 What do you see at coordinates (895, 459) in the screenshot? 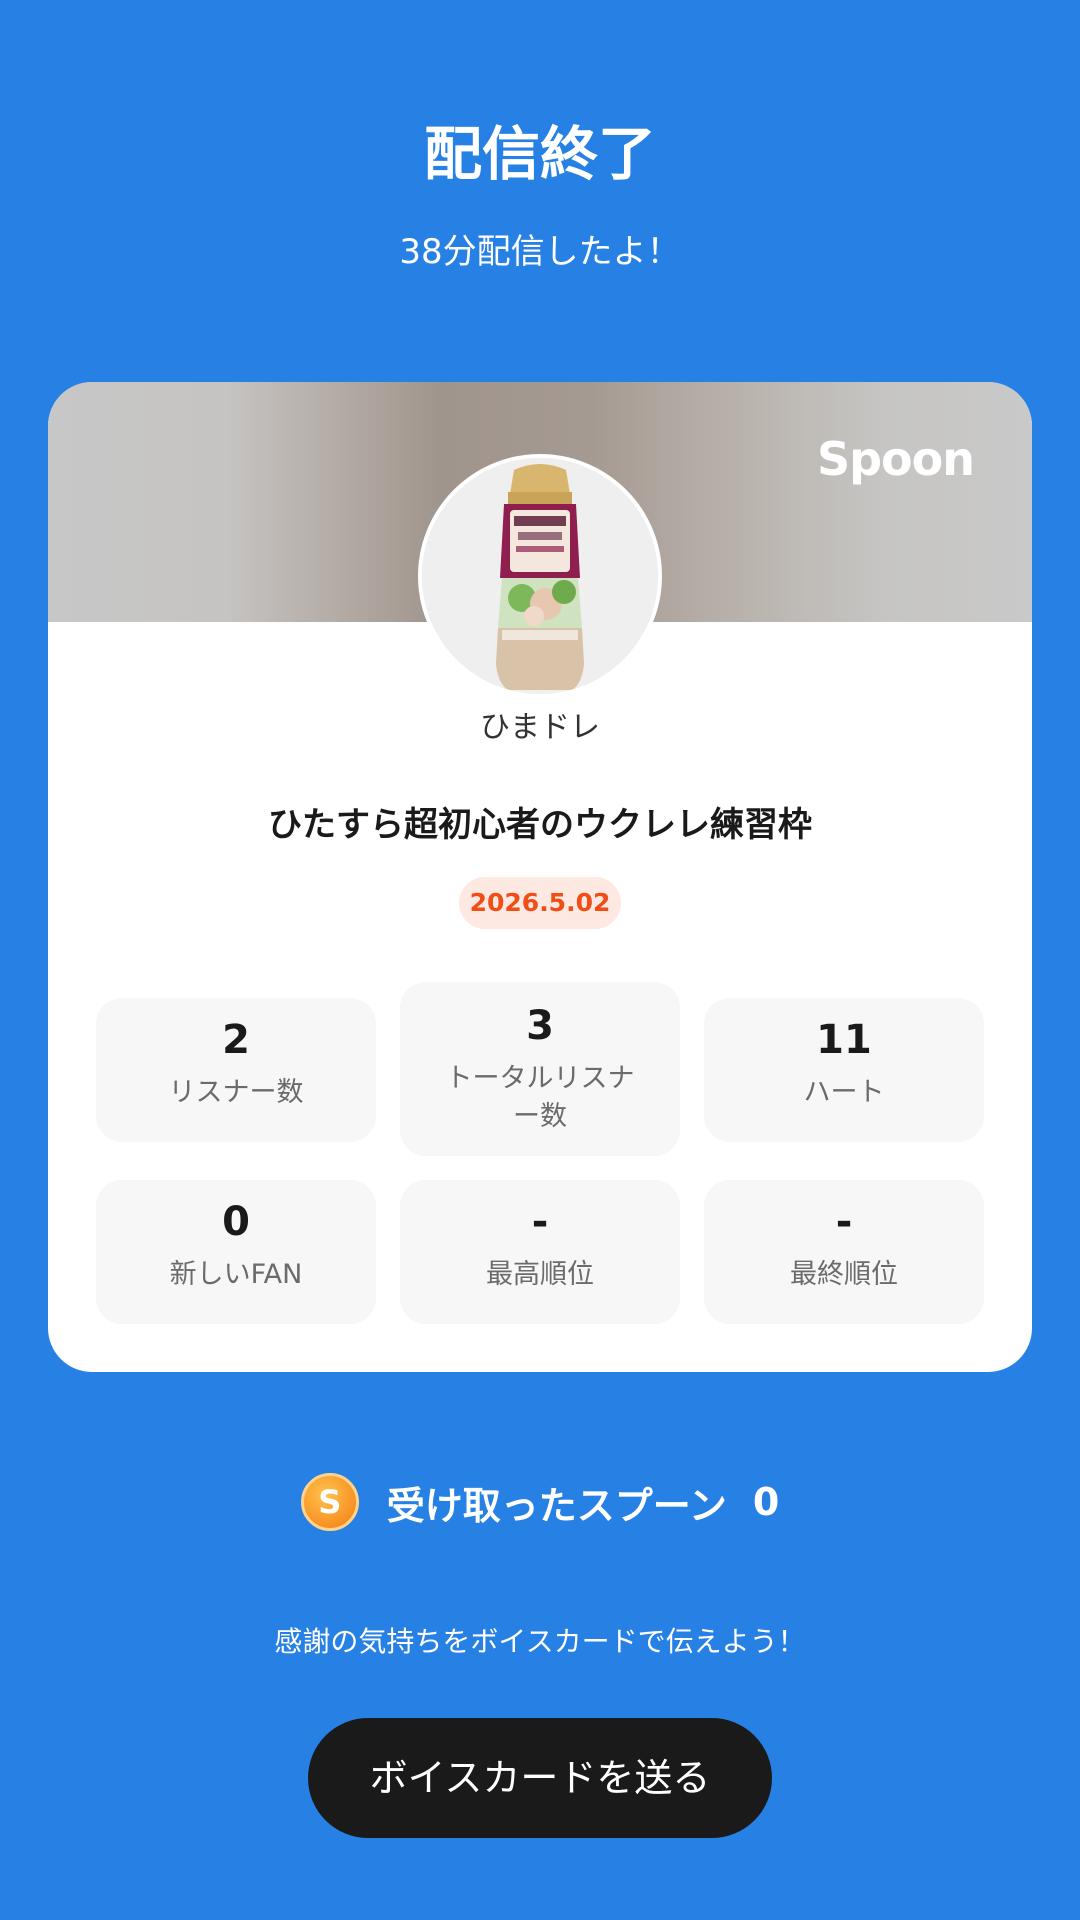
I see `spoon-logo: Spoon` at bounding box center [895, 459].